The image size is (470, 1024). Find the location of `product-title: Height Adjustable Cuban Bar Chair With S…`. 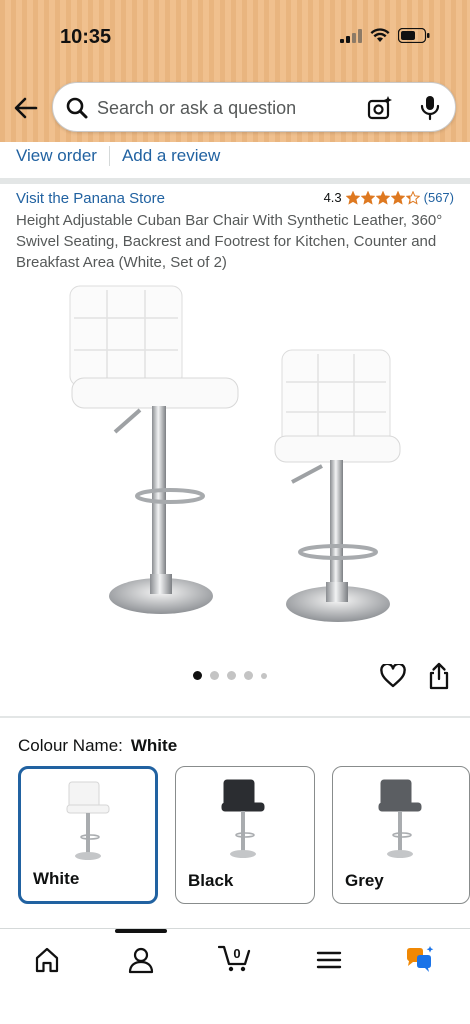

product-title: Height Adjustable Cuban Bar Chair With S… is located at coordinates (229, 241).